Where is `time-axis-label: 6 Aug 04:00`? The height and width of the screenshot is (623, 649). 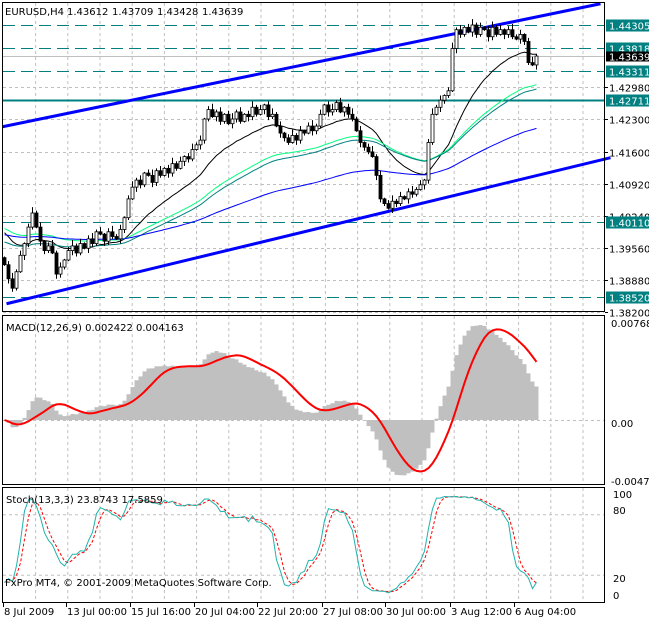
time-axis-label: 6 Aug 04:00 is located at coordinates (545, 612).